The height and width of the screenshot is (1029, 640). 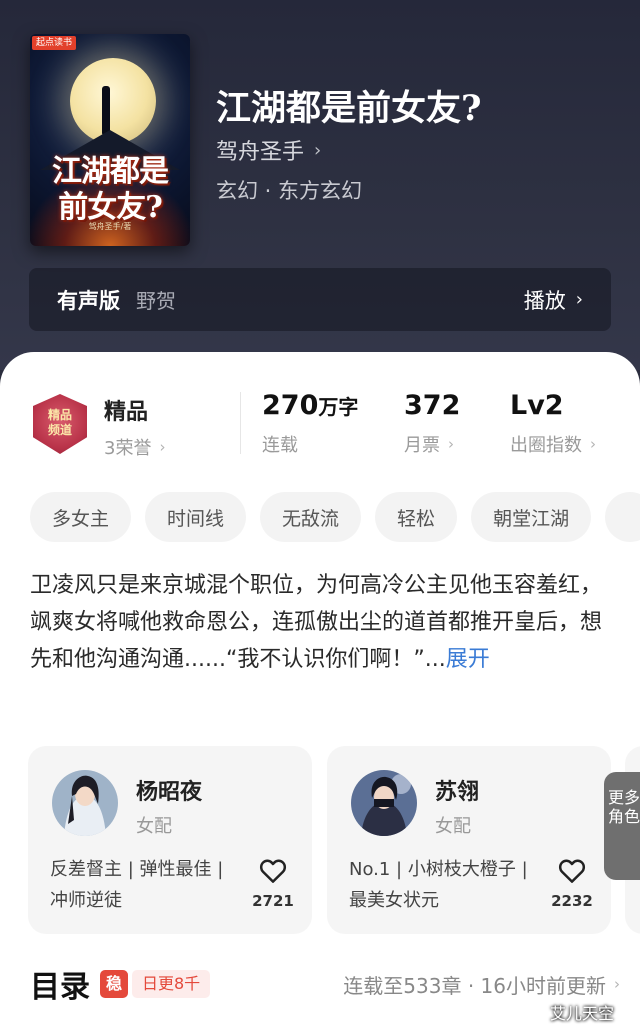 I want to click on word-count: 270万字, so click(x=310, y=405).